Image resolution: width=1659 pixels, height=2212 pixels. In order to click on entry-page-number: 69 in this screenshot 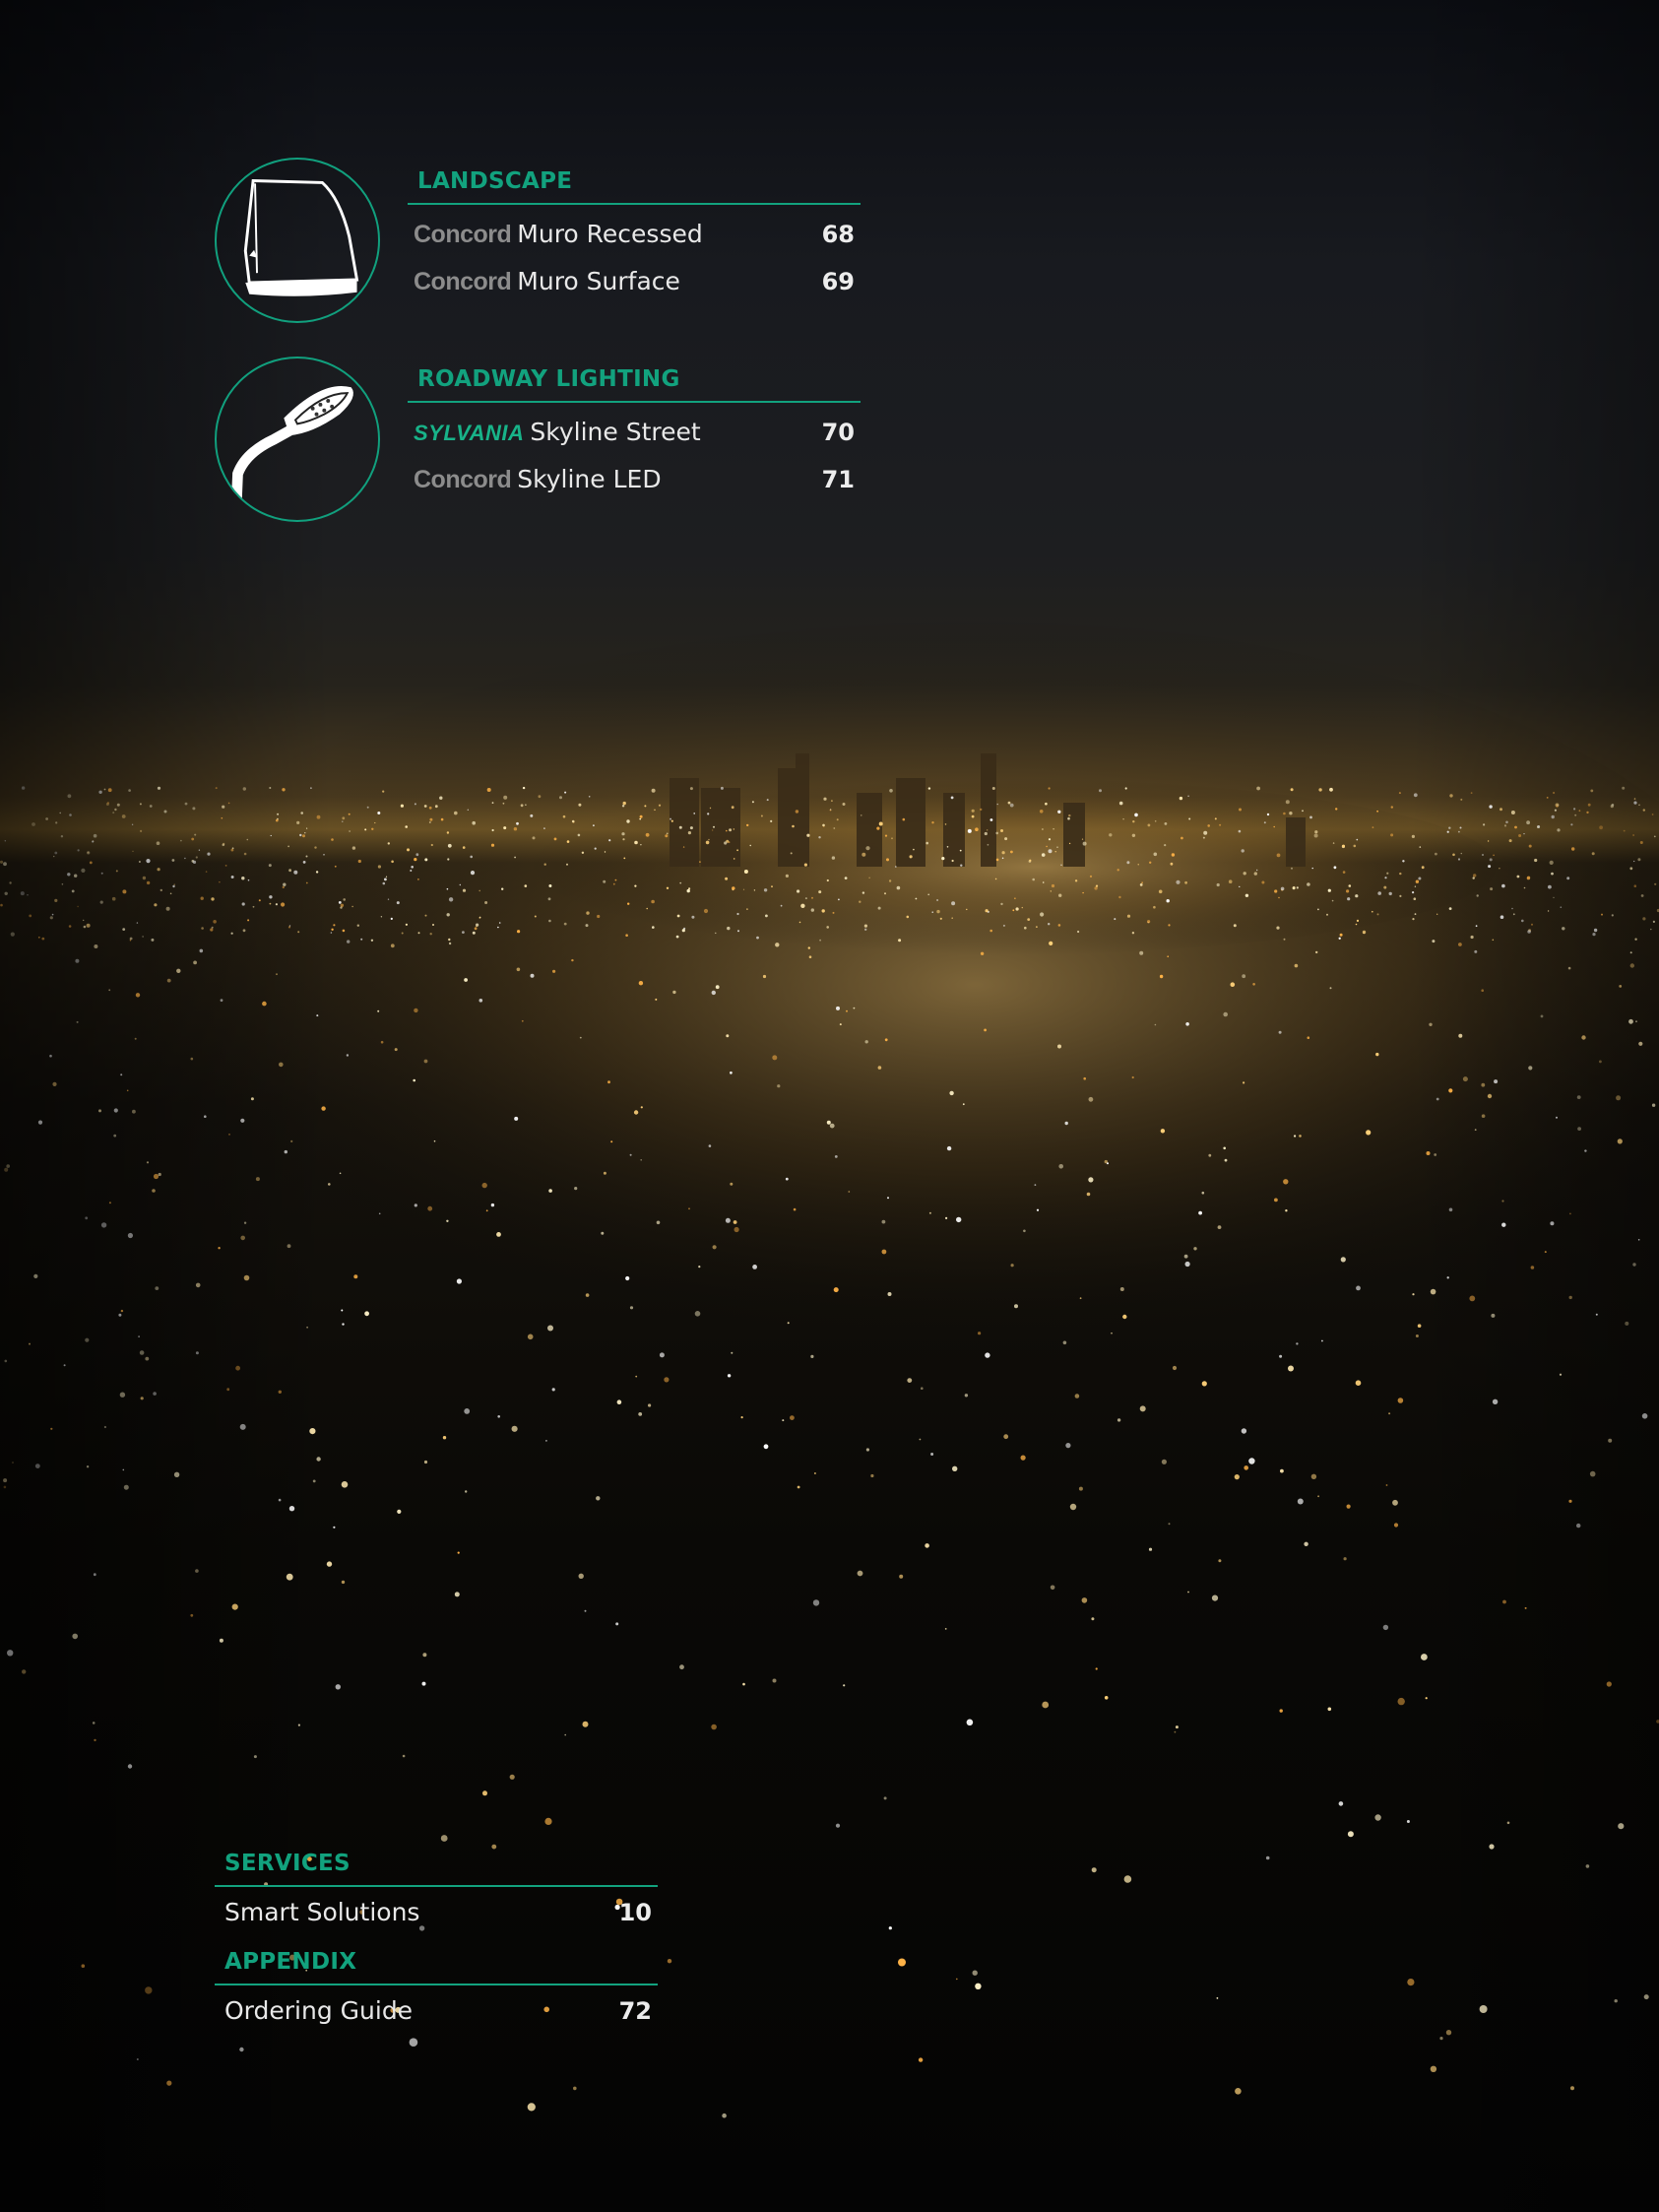, I will do `click(838, 281)`.